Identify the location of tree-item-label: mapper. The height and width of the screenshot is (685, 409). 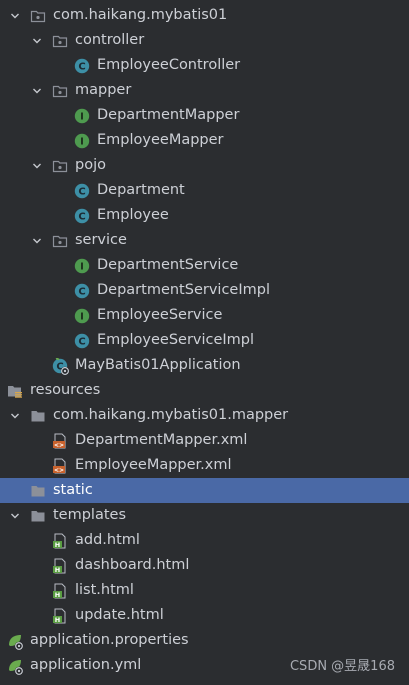
(103, 90).